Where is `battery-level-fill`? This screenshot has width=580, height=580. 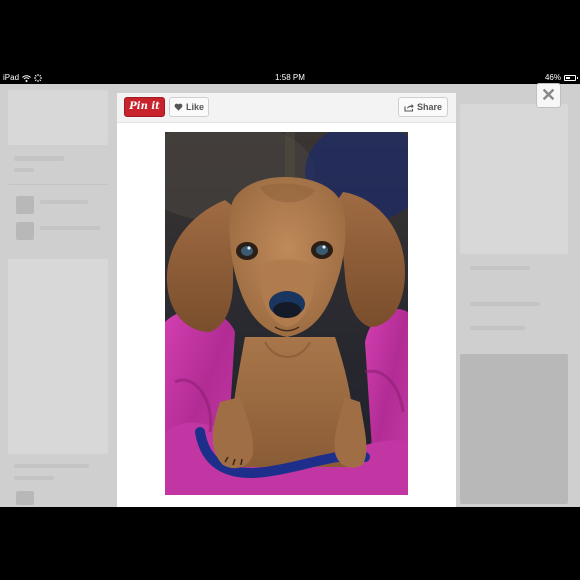 battery-level-fill is located at coordinates (568, 78).